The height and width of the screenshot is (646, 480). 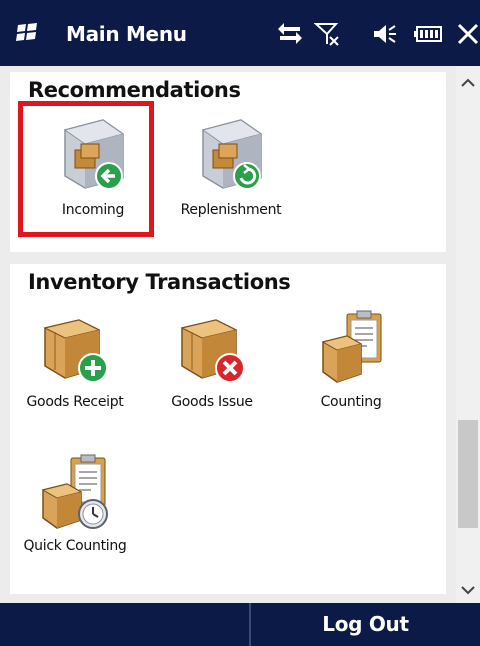 I want to click on scrollbar-thumb, so click(x=468, y=474).